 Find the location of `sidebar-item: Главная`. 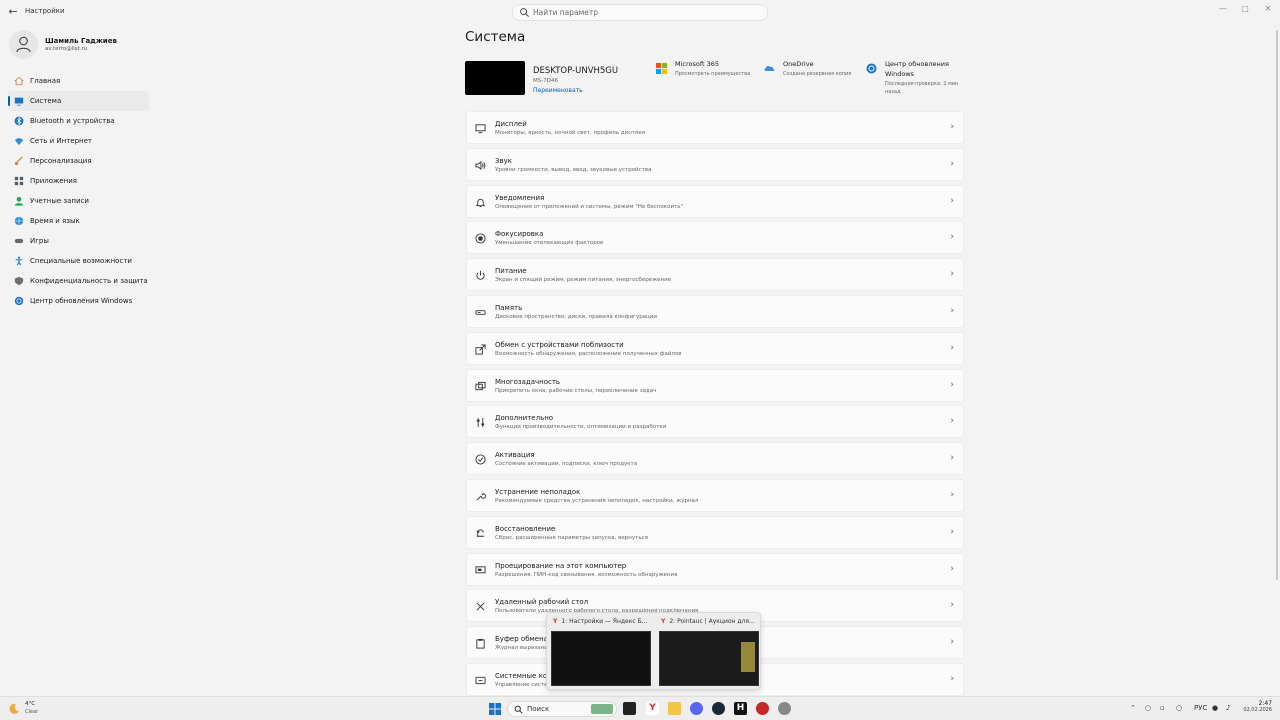

sidebar-item: Главная is located at coordinates (78, 81).